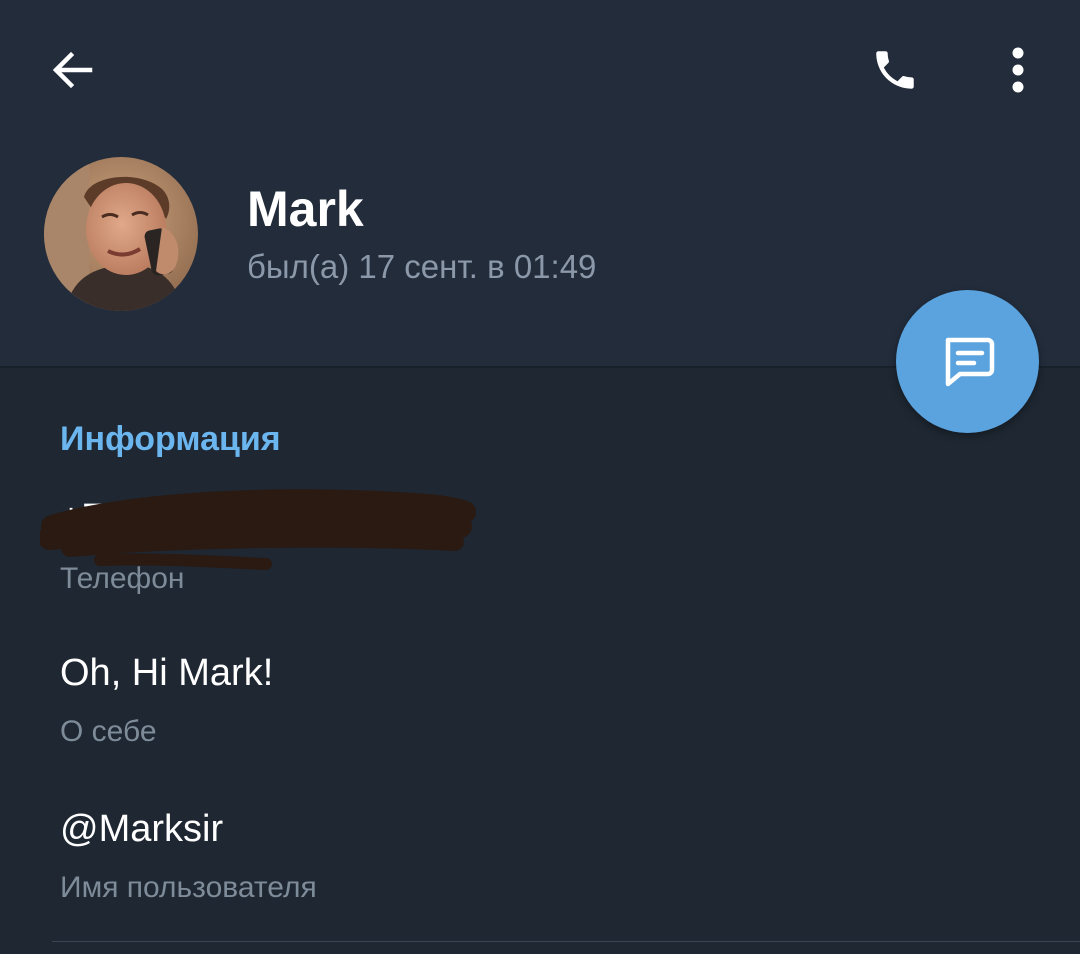 The height and width of the screenshot is (954, 1080). Describe the element at coordinates (188, 887) in the screenshot. I see `username-label: Имя пользователя` at that location.